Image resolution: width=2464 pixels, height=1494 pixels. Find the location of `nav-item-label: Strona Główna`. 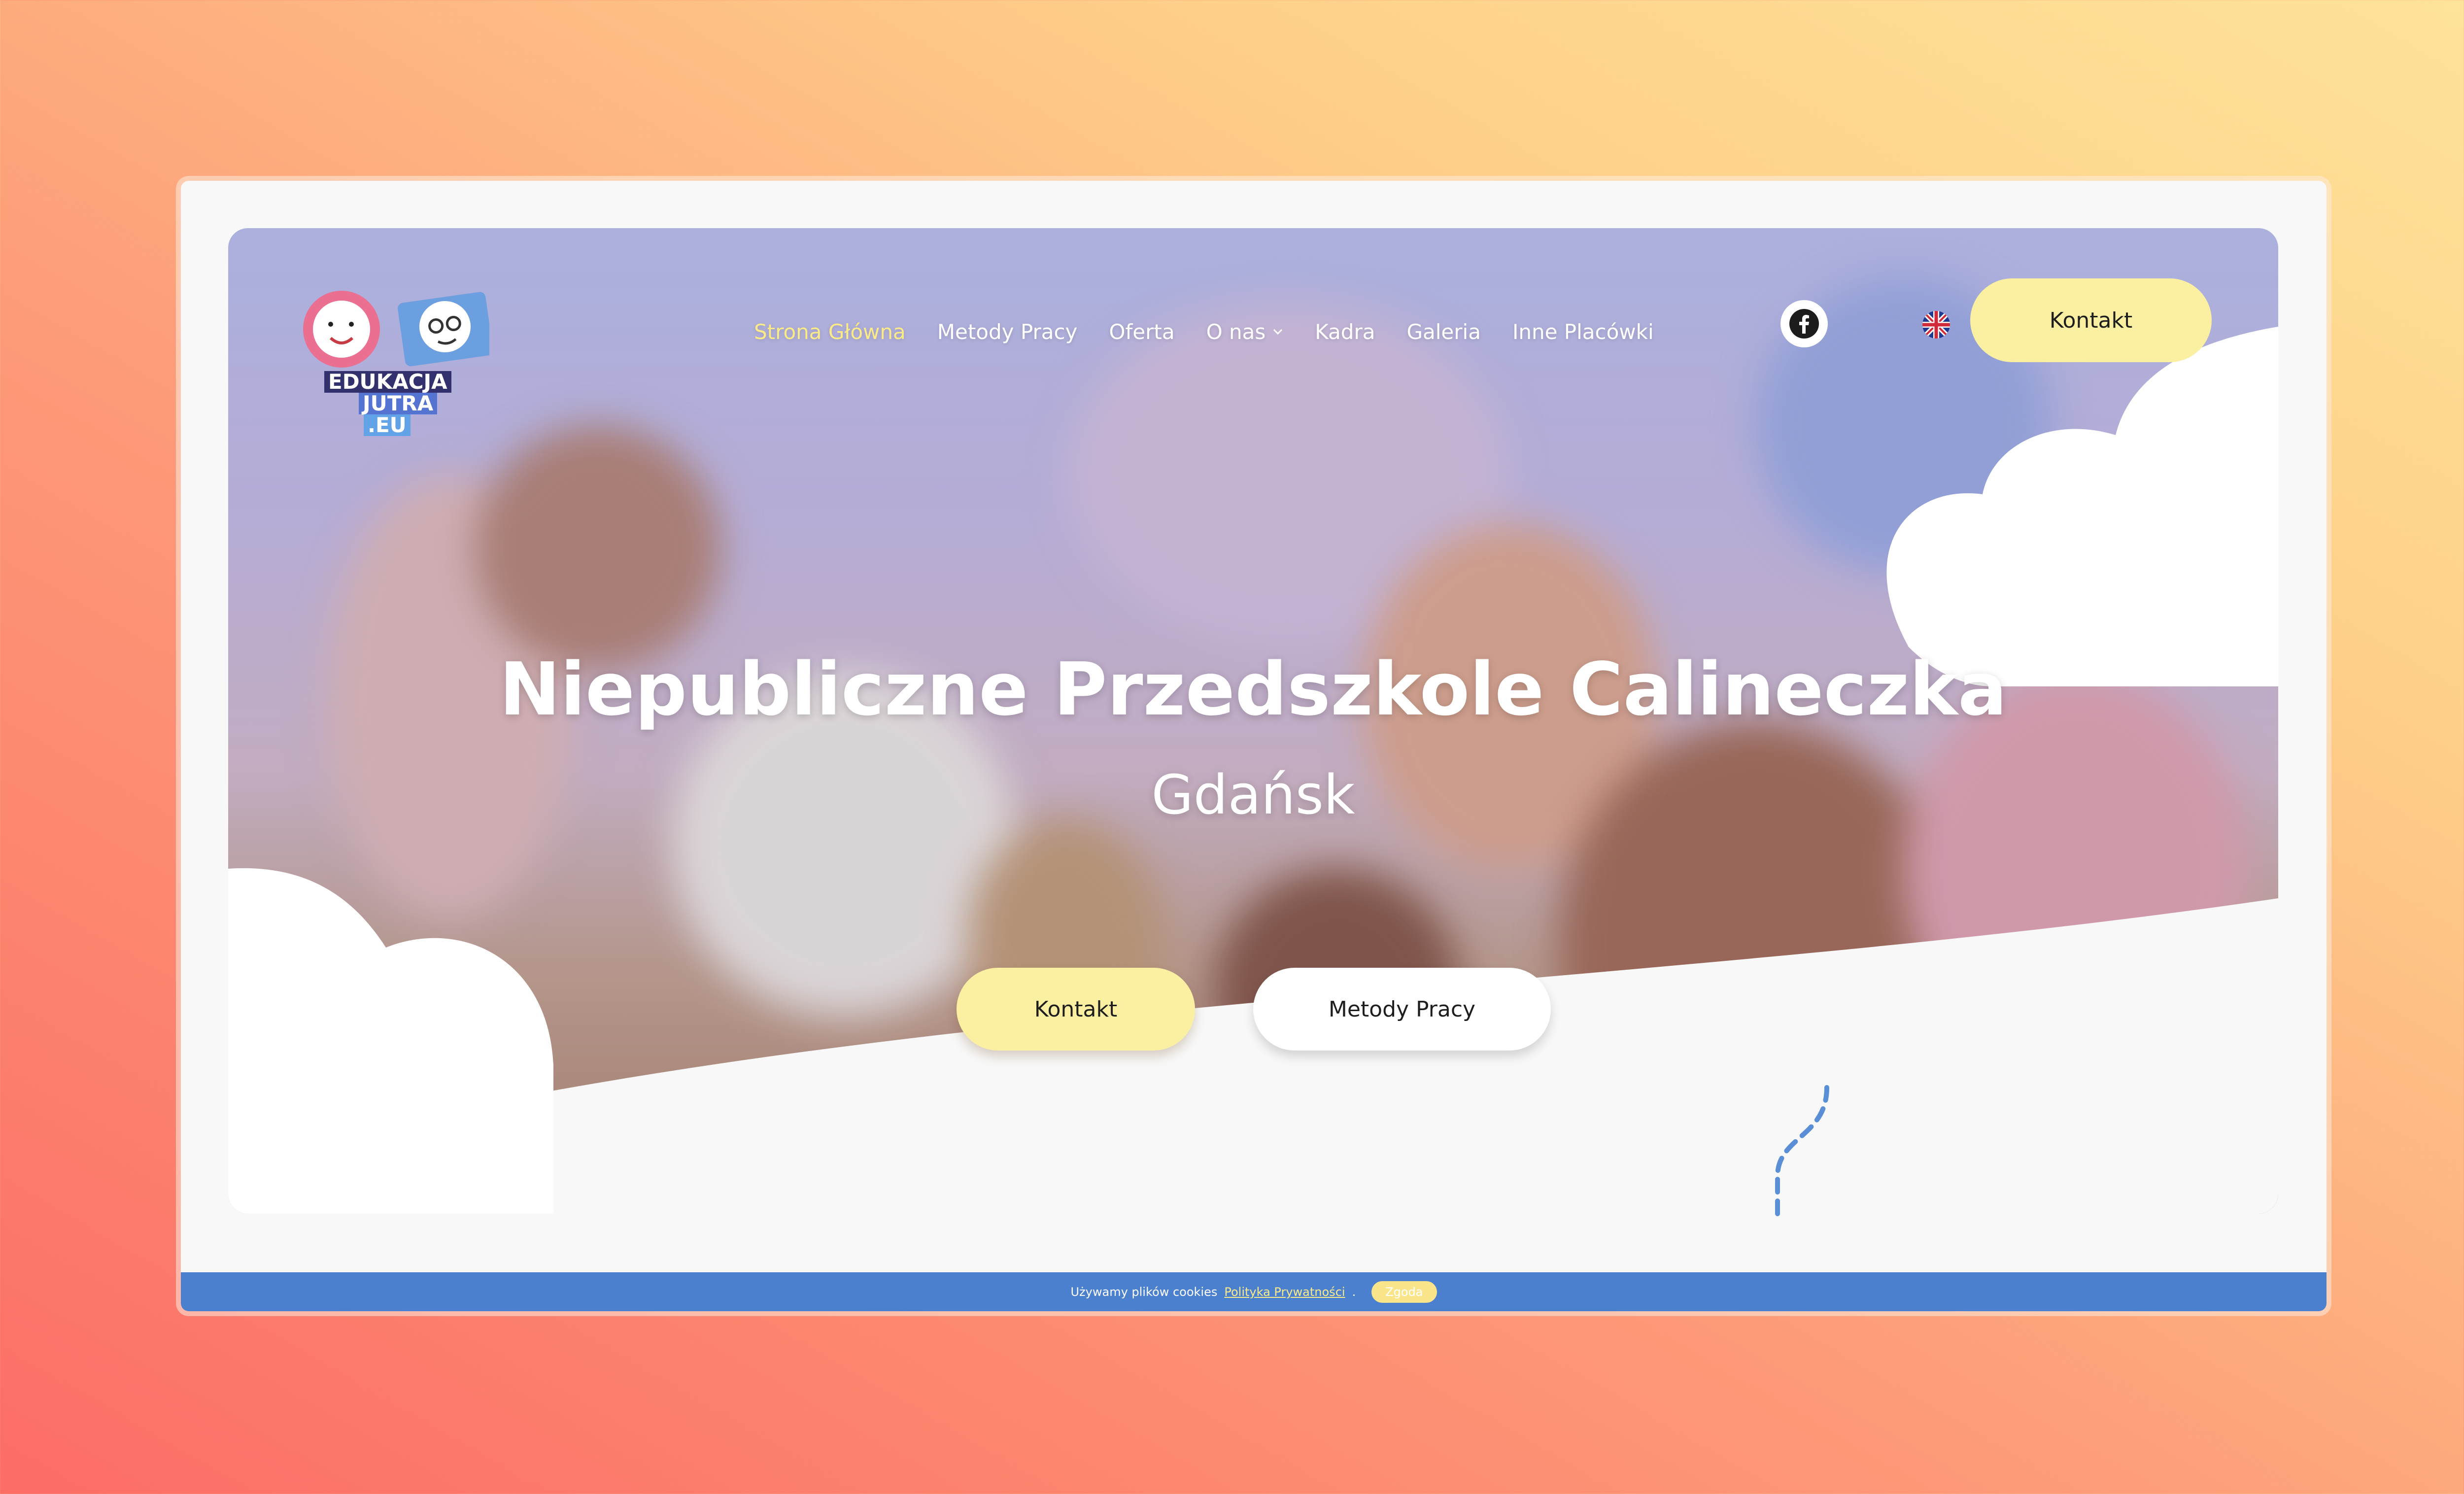

nav-item-label: Strona Główna is located at coordinates (830, 331).